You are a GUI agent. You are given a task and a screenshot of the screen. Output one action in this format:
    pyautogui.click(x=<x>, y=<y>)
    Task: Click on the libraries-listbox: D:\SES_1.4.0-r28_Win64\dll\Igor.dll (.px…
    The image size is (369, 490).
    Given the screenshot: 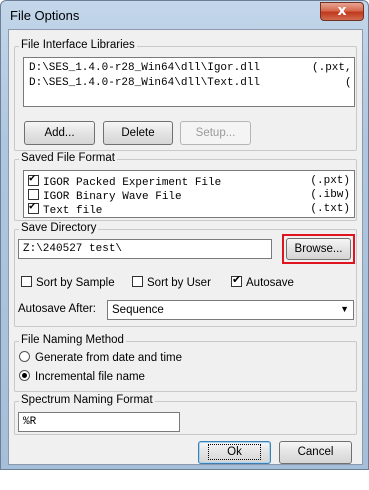 What is the action you would take?
    pyautogui.click(x=189, y=82)
    